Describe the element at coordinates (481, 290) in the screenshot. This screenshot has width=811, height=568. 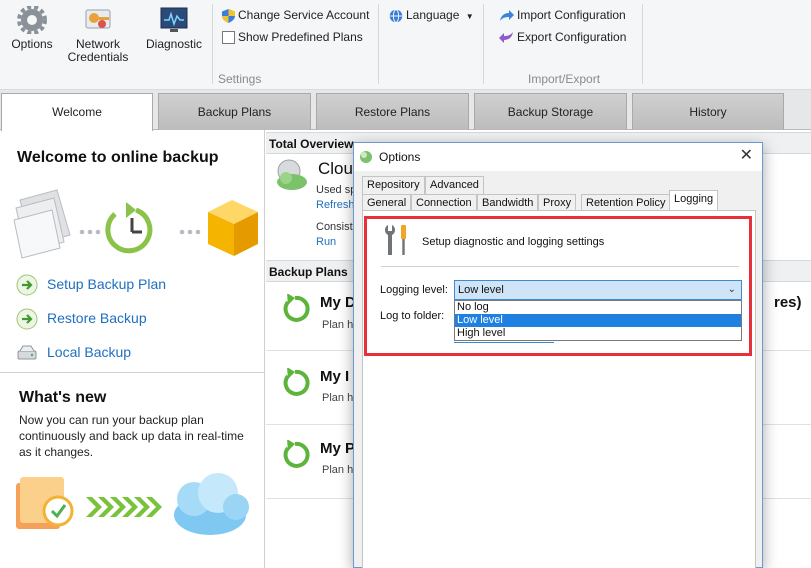
I see `logging-level-value: Low level` at that location.